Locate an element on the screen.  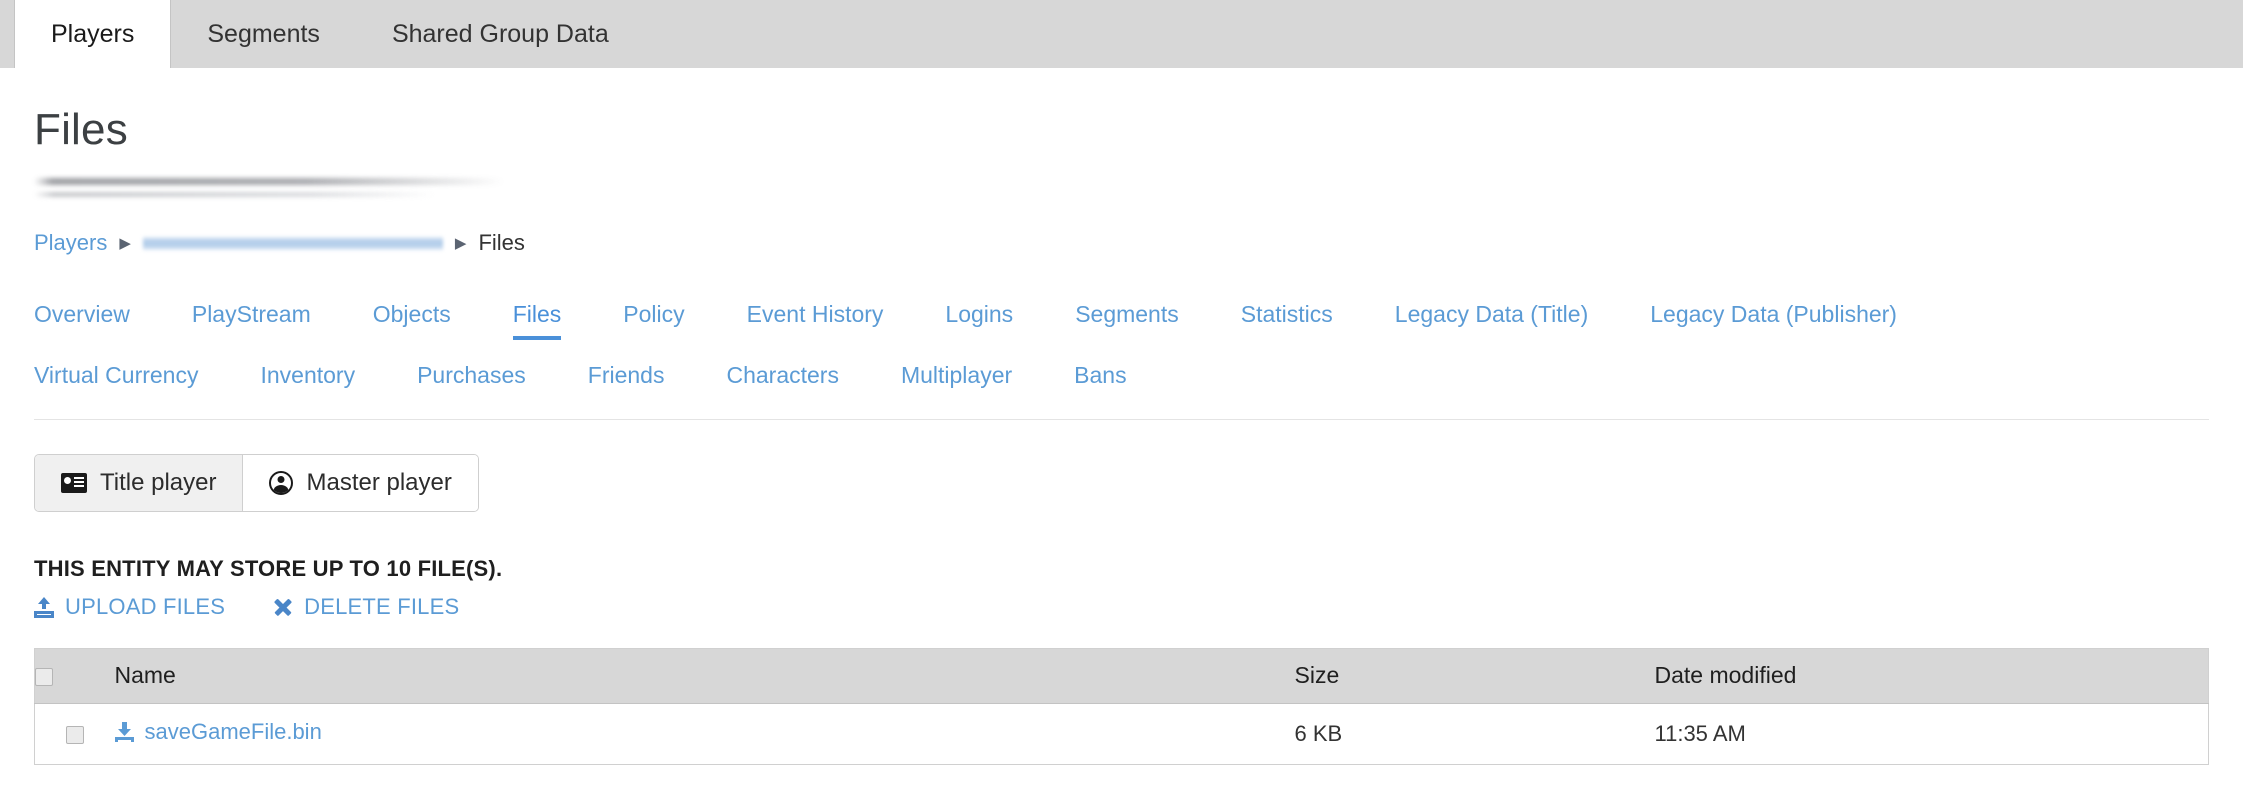
subnav-item-segments: Segments is located at coordinates (1127, 315).